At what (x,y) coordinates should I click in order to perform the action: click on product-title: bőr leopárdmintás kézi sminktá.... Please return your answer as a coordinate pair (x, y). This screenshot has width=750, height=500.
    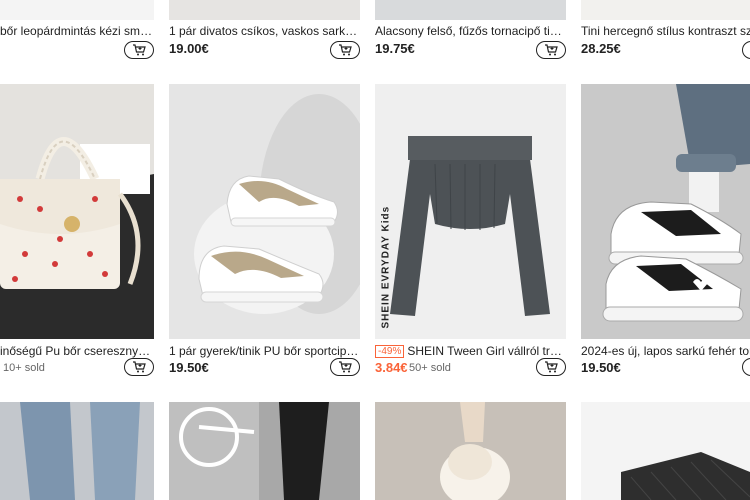
    Looking at the image, I should click on (77, 31).